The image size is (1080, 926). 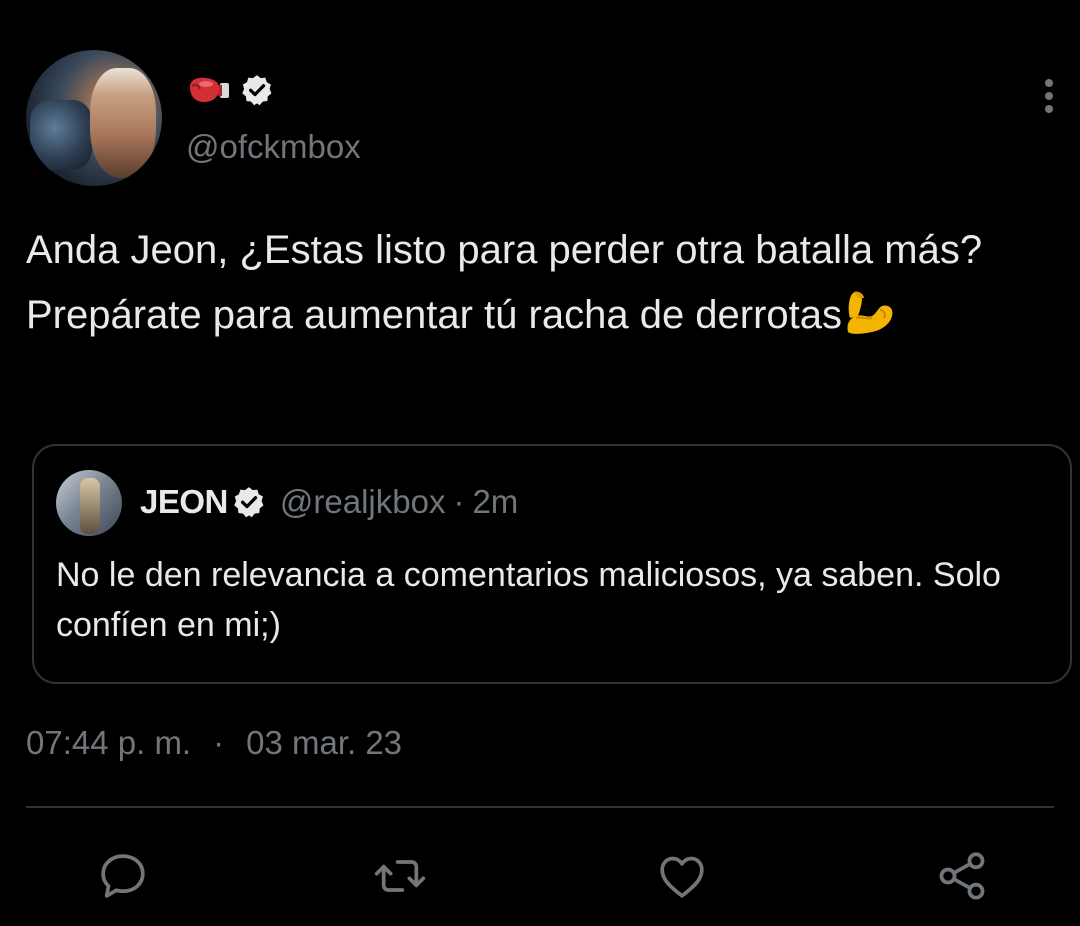 What do you see at coordinates (540, 807) in the screenshot?
I see `divider` at bounding box center [540, 807].